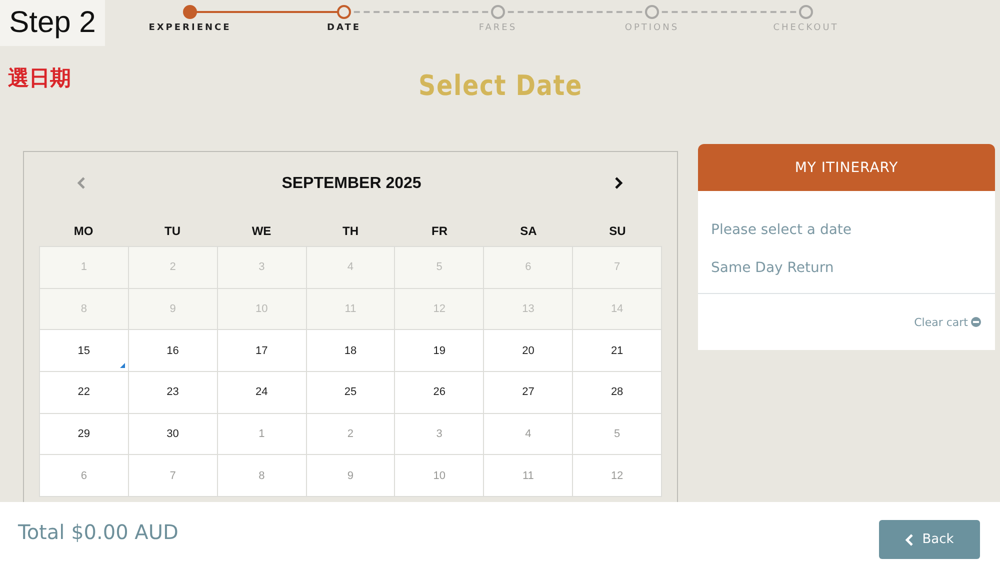  Describe the element at coordinates (173, 393) in the screenshot. I see `calendar-day: 23` at that location.